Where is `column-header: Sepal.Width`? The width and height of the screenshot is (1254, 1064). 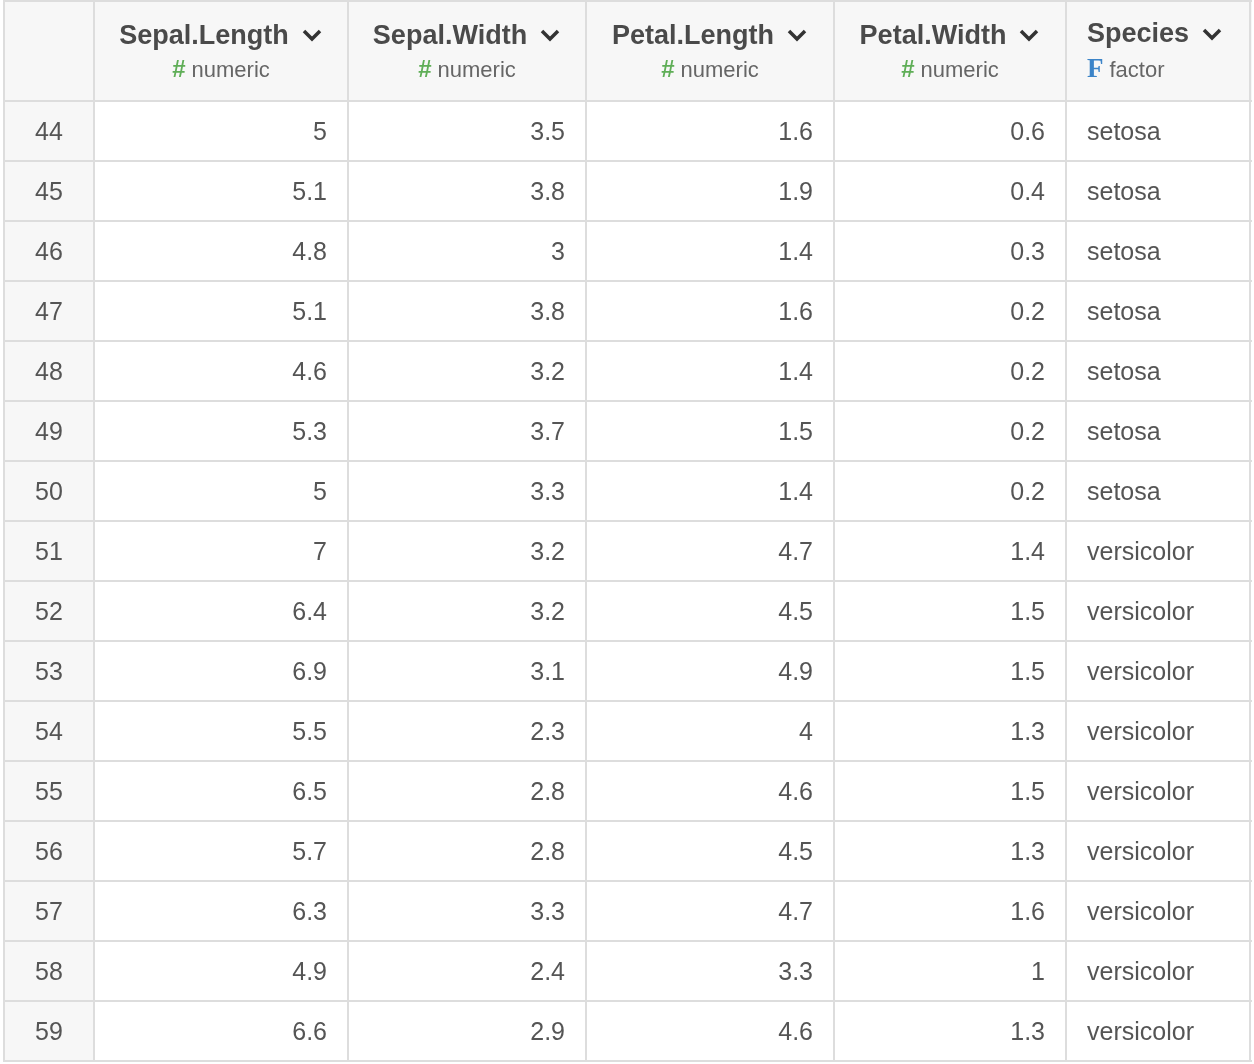
column-header: Sepal.Width is located at coordinates (450, 35).